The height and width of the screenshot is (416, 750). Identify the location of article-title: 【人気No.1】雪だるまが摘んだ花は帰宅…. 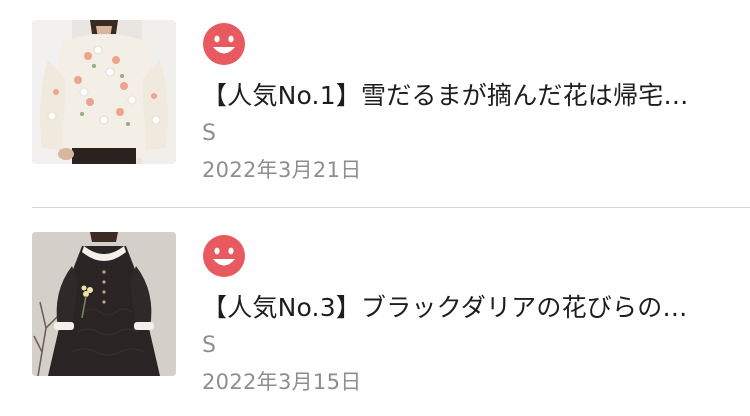
(472, 96).